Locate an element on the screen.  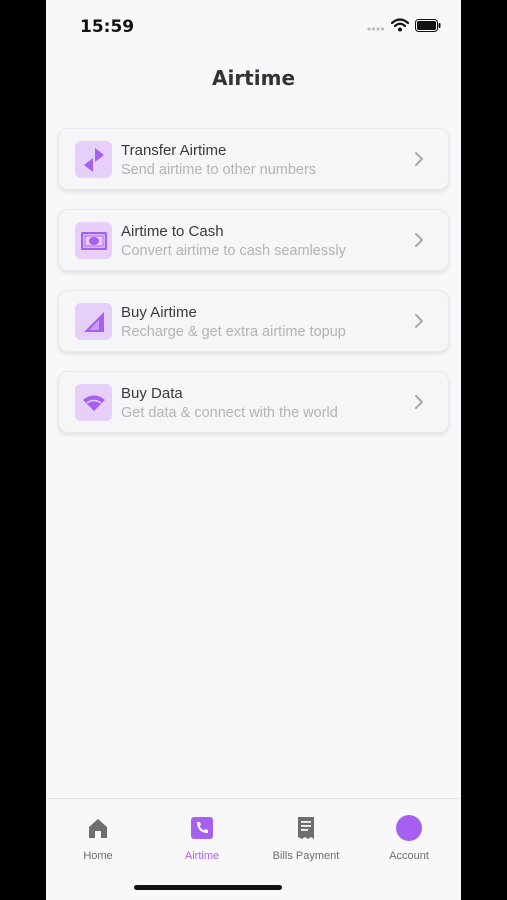
tab-account: Account is located at coordinates (409, 838).